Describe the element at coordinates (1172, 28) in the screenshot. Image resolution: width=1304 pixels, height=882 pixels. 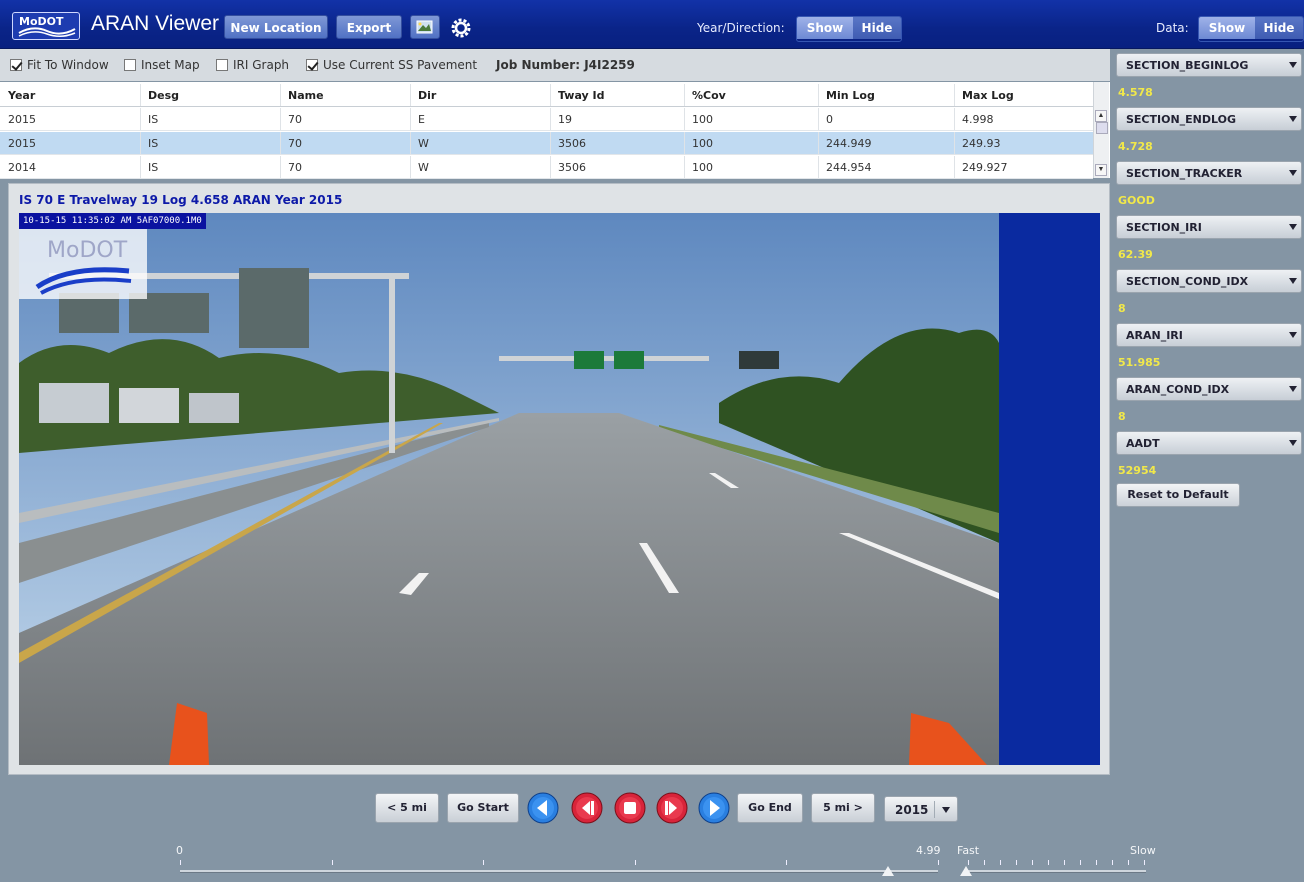
I see `data-label: Data:` at that location.